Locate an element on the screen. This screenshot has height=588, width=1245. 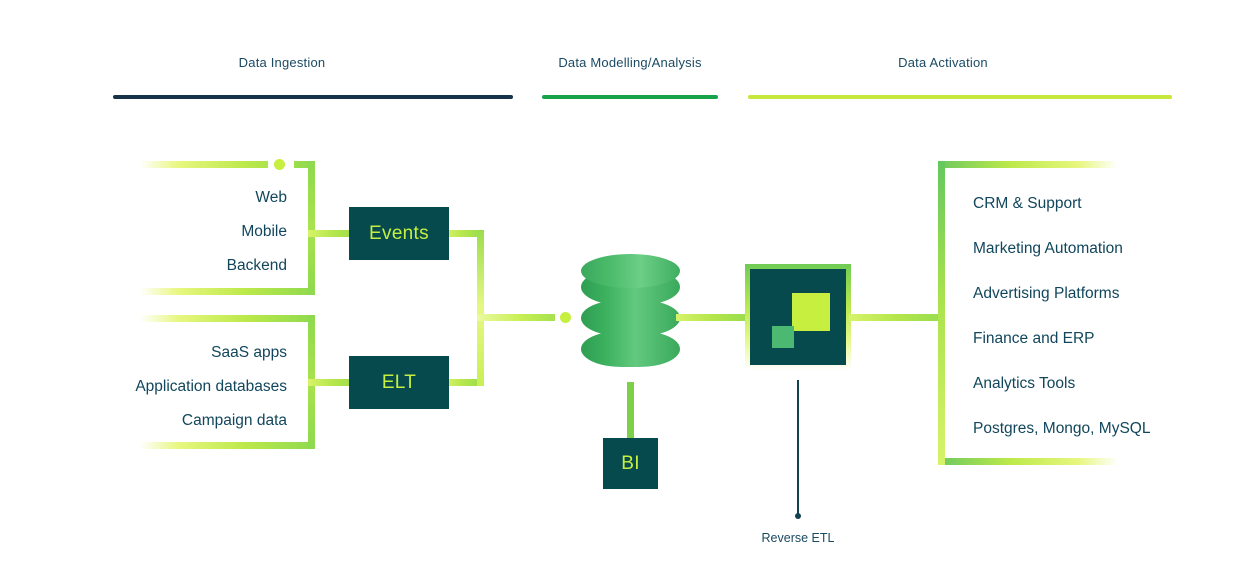
reverse-etl-square-lime is located at coordinates (811, 312).